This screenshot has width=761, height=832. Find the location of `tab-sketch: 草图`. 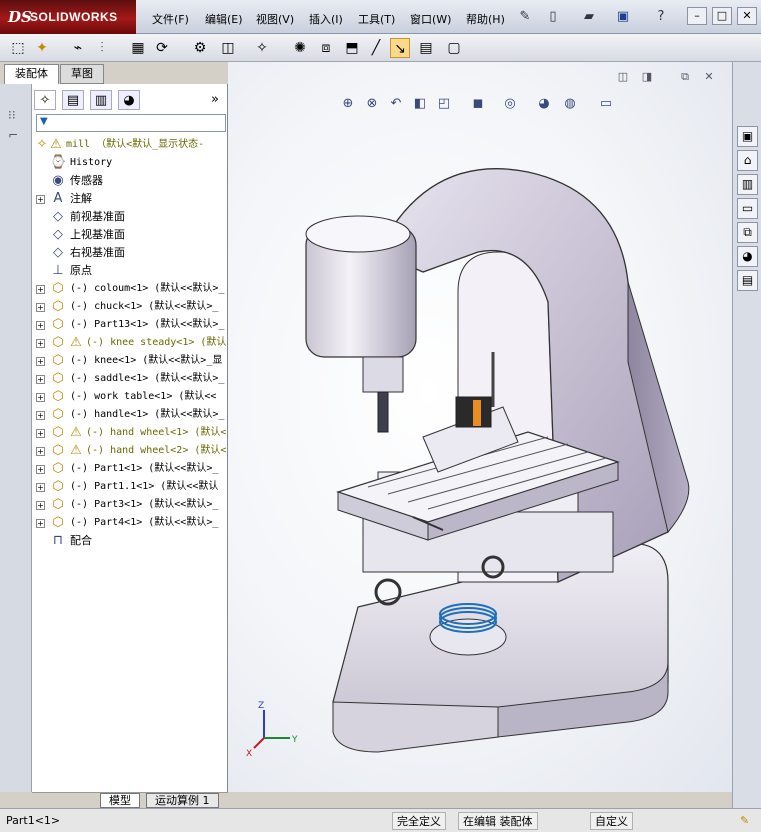

tab-sketch: 草图 is located at coordinates (82, 74).